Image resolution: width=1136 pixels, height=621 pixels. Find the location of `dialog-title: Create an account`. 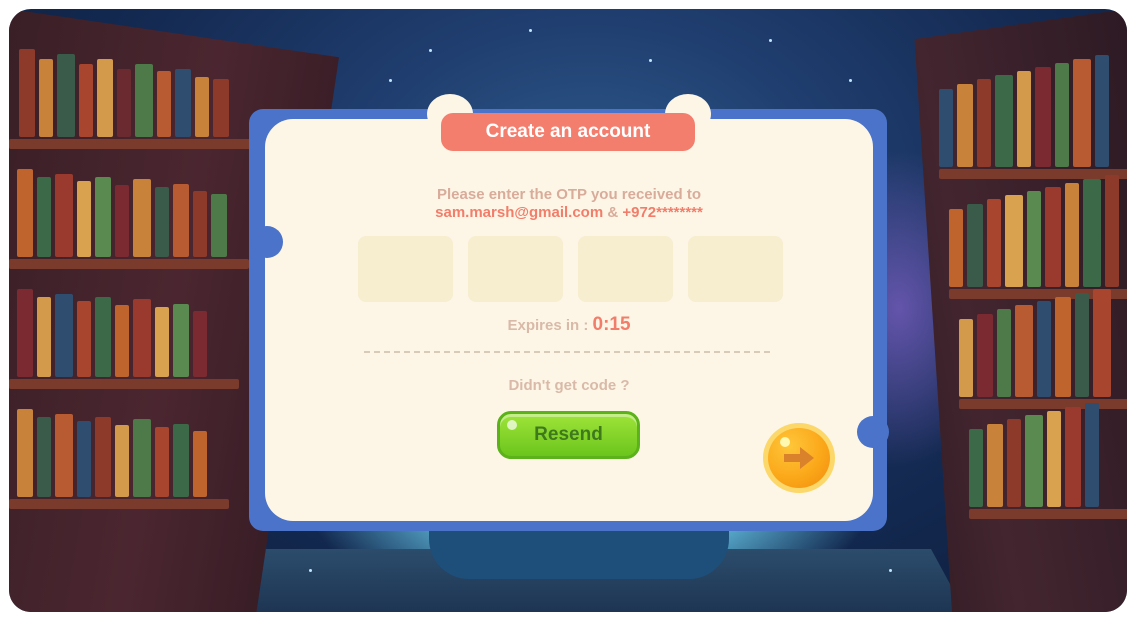

dialog-title: Create an account is located at coordinates (568, 132).